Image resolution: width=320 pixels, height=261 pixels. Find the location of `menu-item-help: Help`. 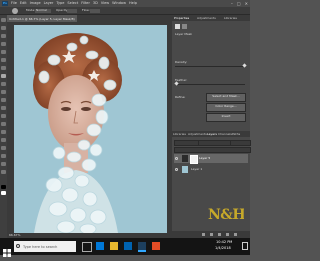

menu-item-help: Help is located at coordinates (133, 3).